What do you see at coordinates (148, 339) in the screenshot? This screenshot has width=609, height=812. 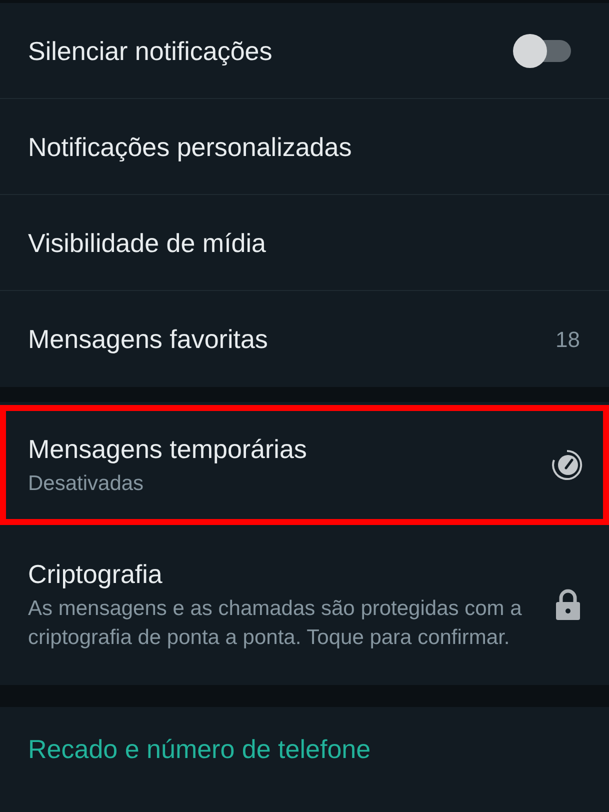 I see `item-title: Mensagens favoritas` at bounding box center [148, 339].